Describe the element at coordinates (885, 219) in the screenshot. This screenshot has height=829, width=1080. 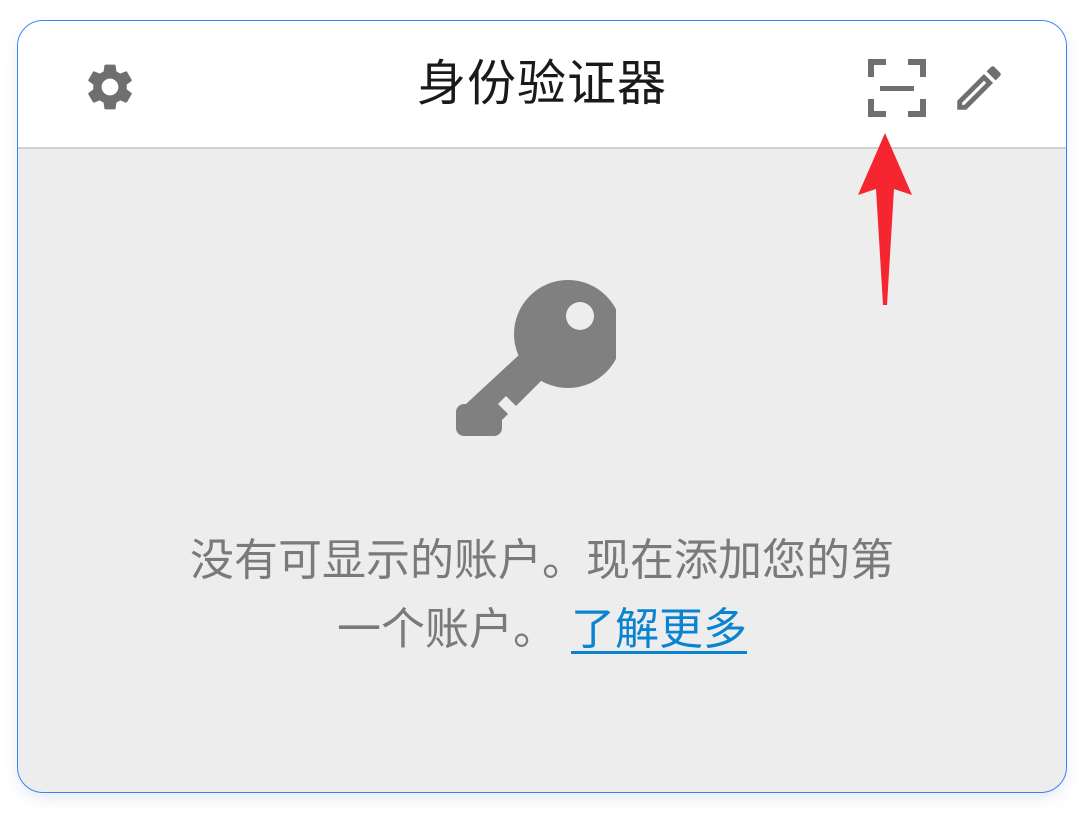
I see `annotation-arrow` at that location.